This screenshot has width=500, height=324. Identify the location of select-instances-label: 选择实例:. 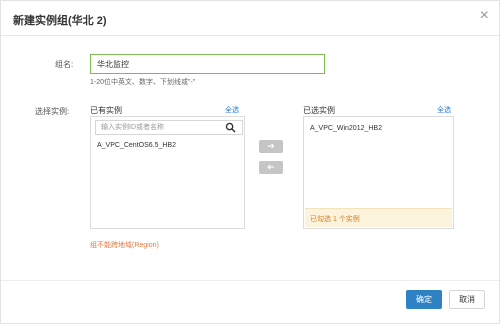
(52, 111).